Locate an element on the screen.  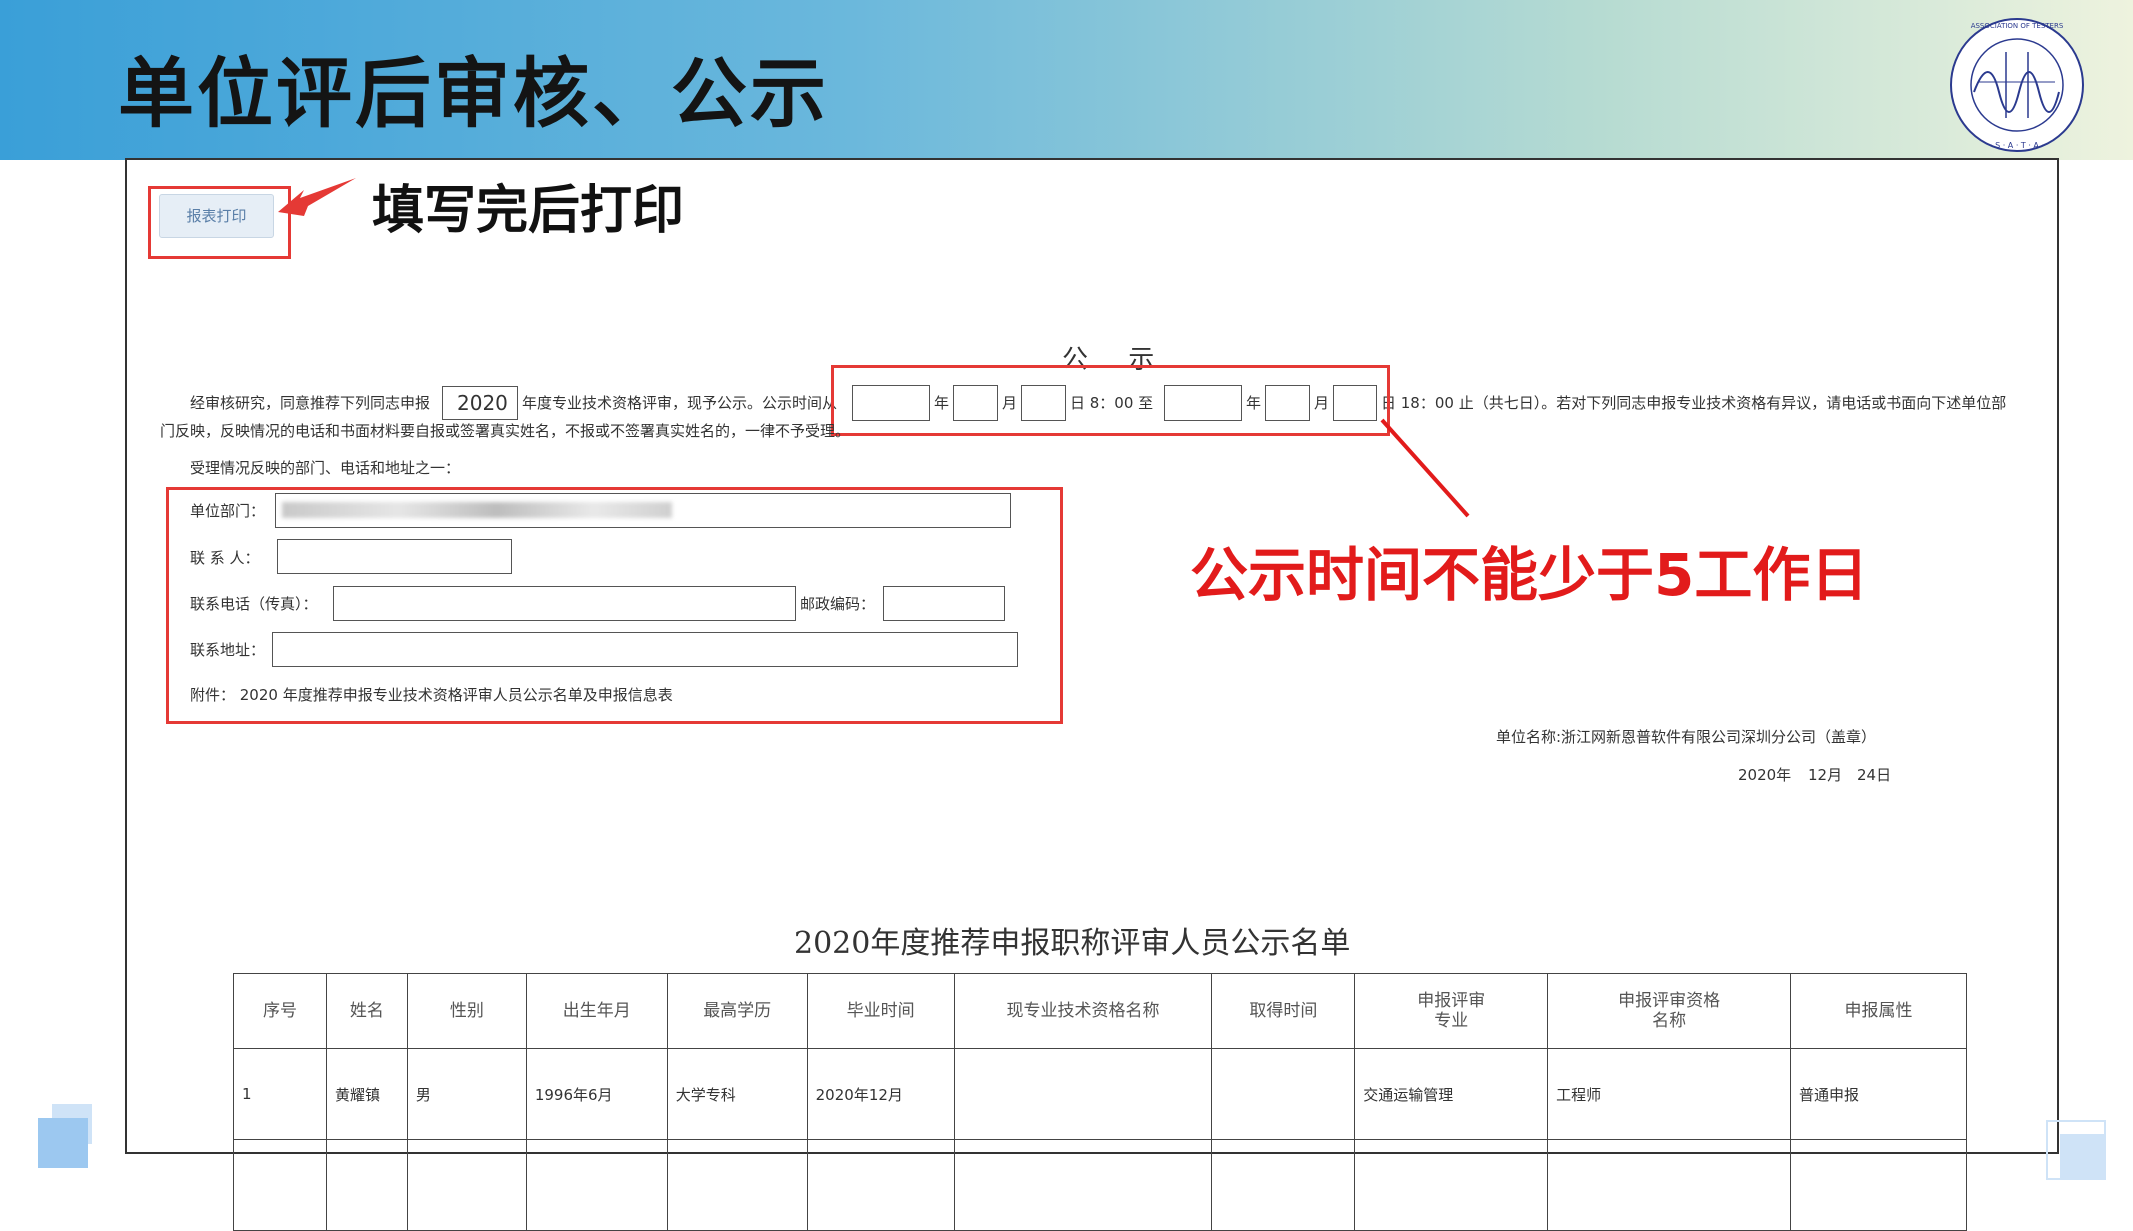
dept-input is located at coordinates (643, 510).